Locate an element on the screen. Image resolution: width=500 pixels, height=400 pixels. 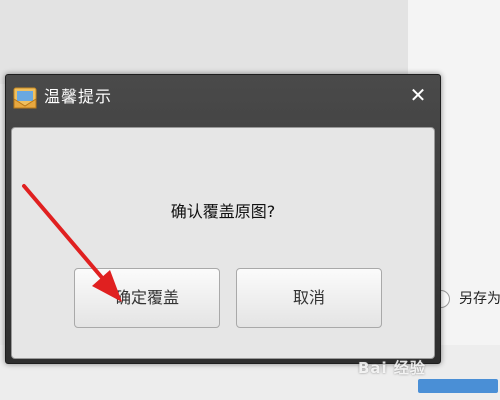
envelope-photo-icon is located at coordinates (25, 98).